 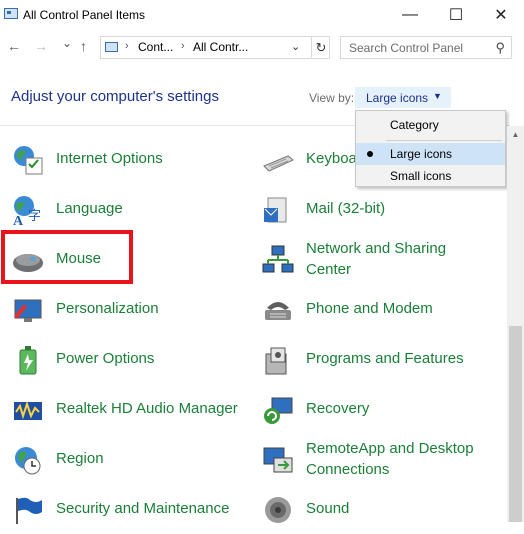 What do you see at coordinates (84, 15) in the screenshot?
I see `window-title: All Control Panel Items` at bounding box center [84, 15].